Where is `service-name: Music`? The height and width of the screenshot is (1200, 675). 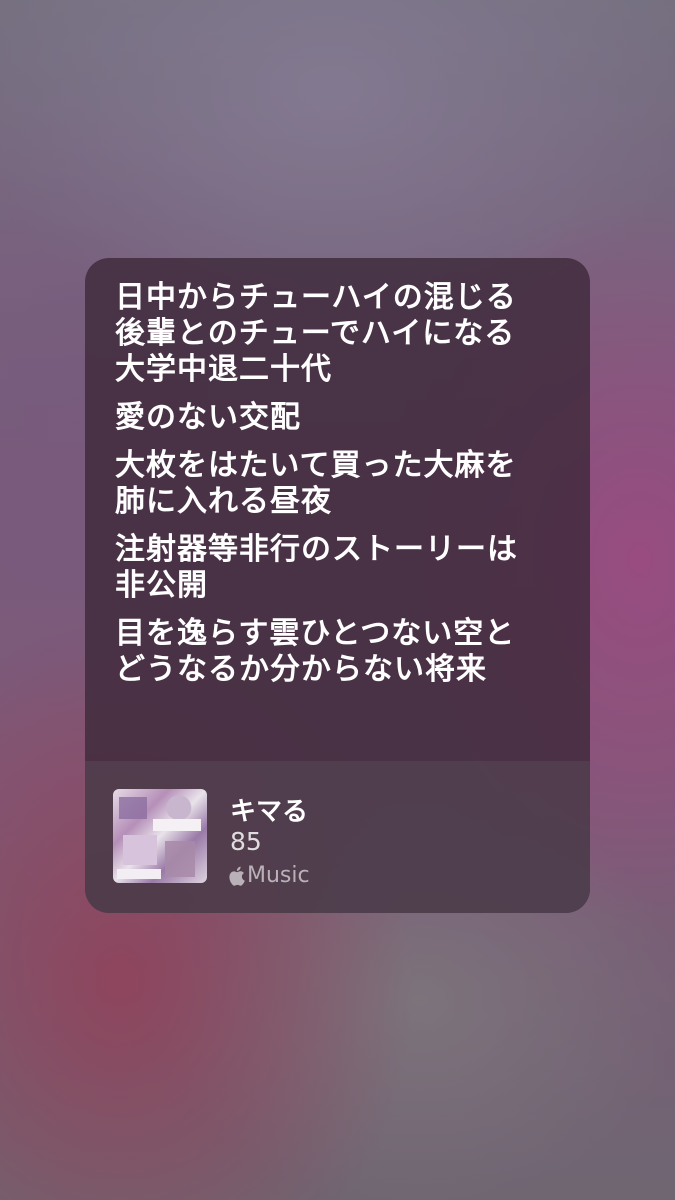 service-name: Music is located at coordinates (278, 875).